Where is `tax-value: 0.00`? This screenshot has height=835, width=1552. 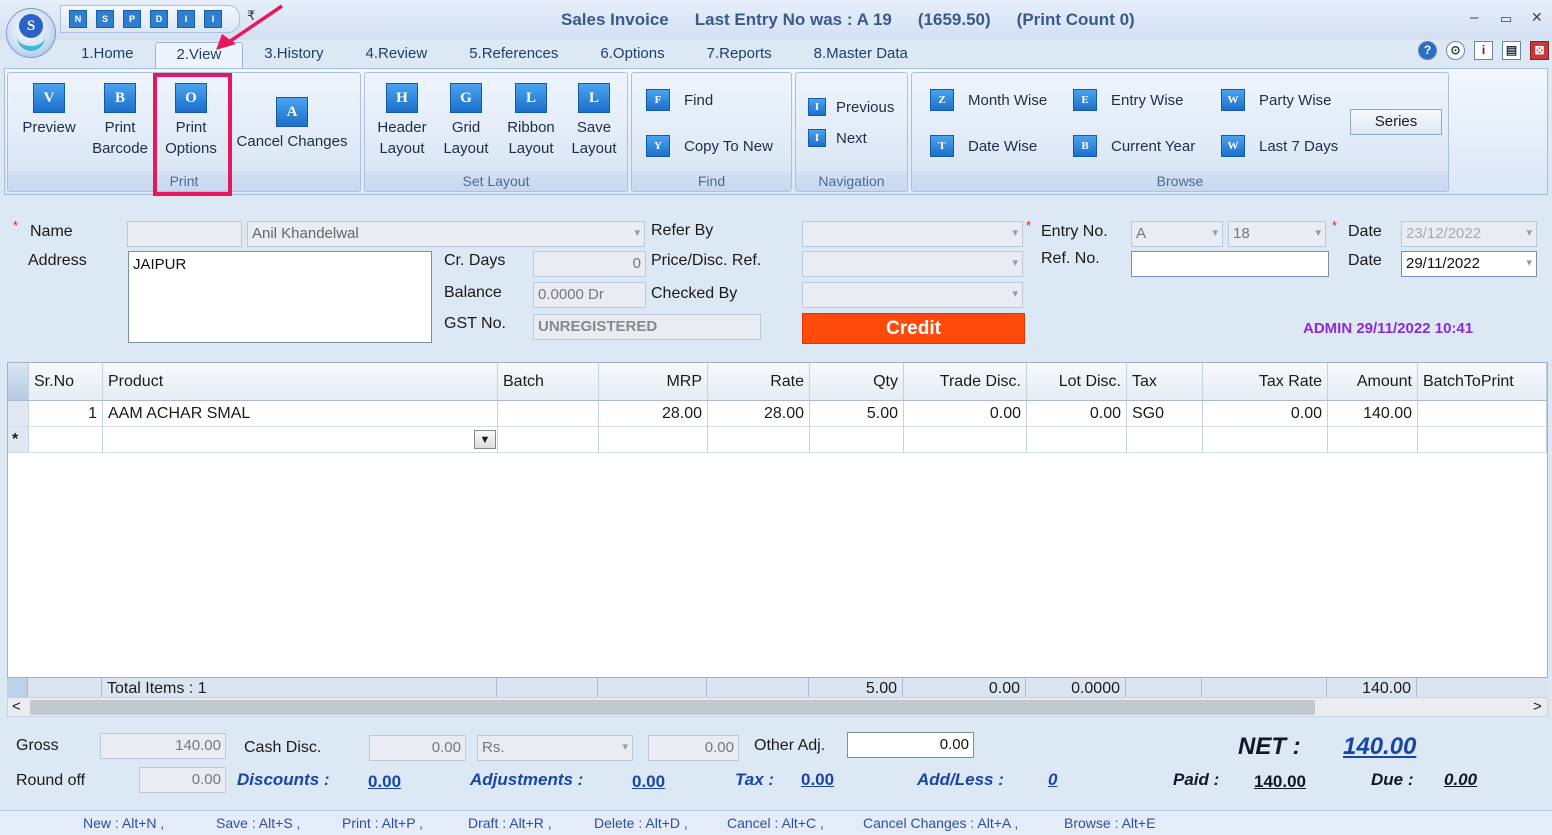
tax-value: 0.00 is located at coordinates (817, 780).